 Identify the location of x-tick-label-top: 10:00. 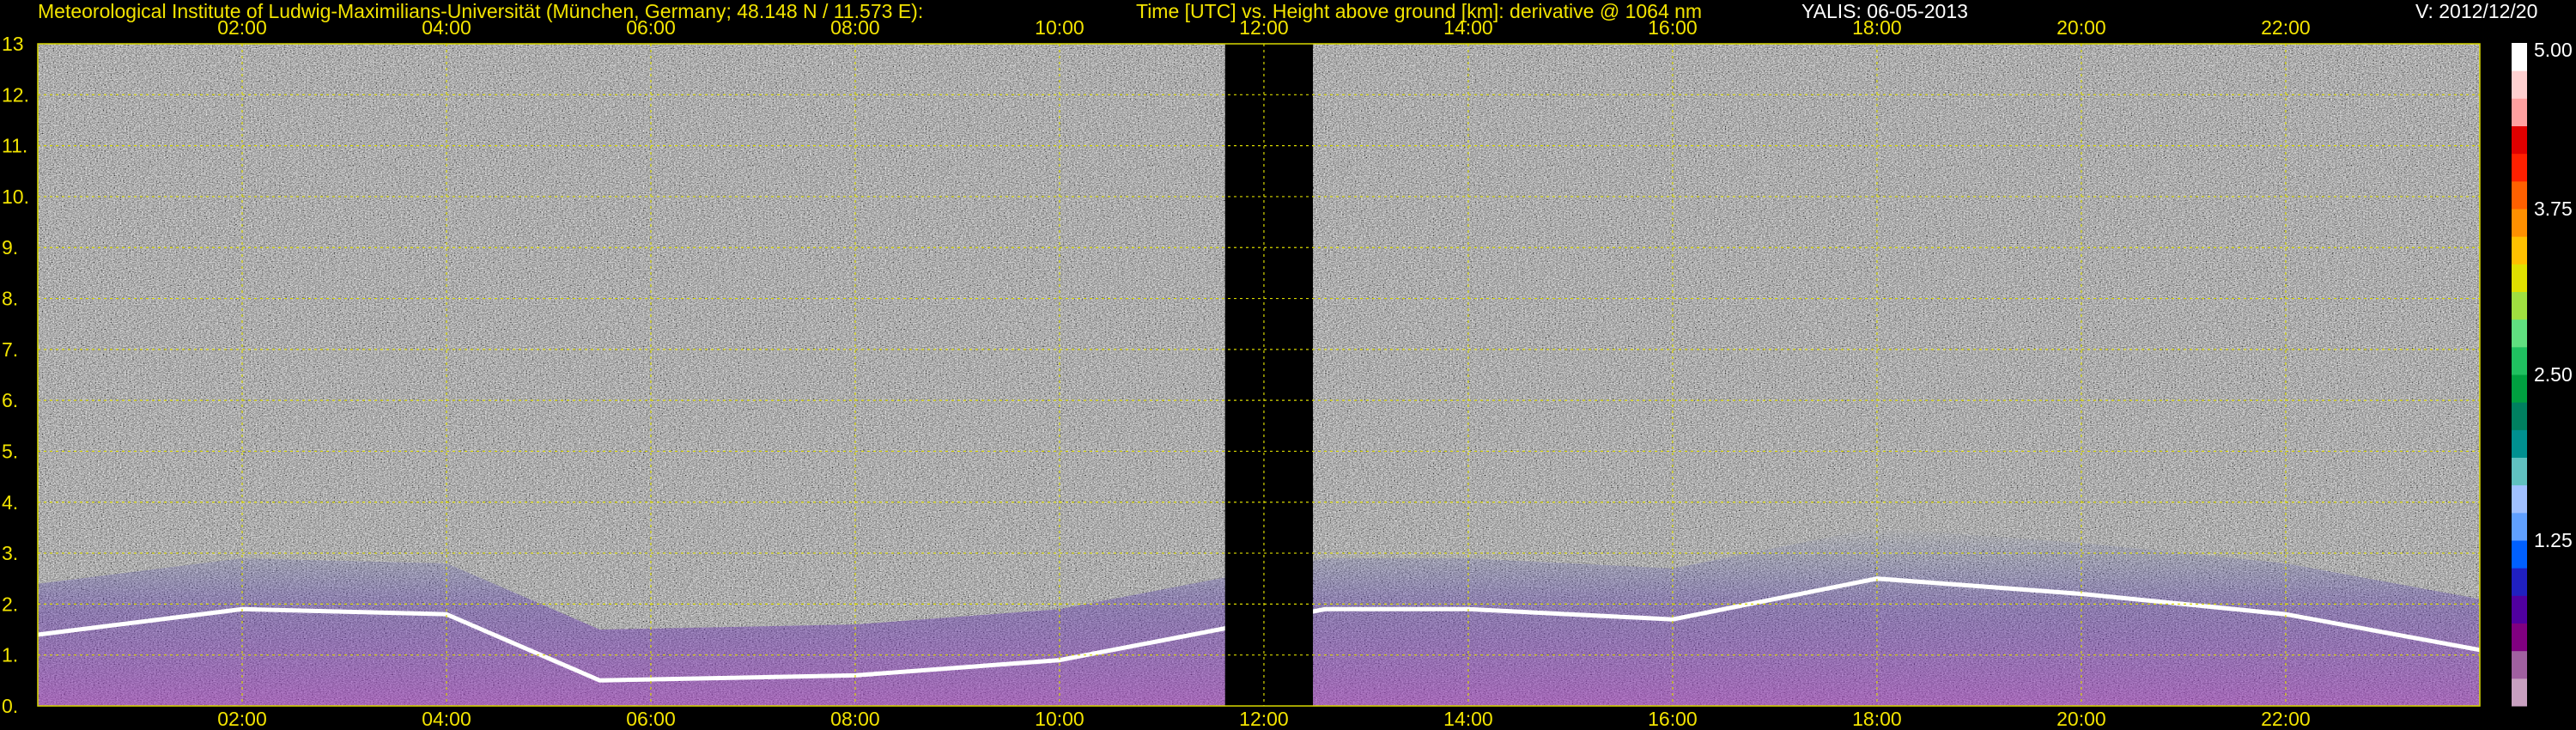
(1060, 27).